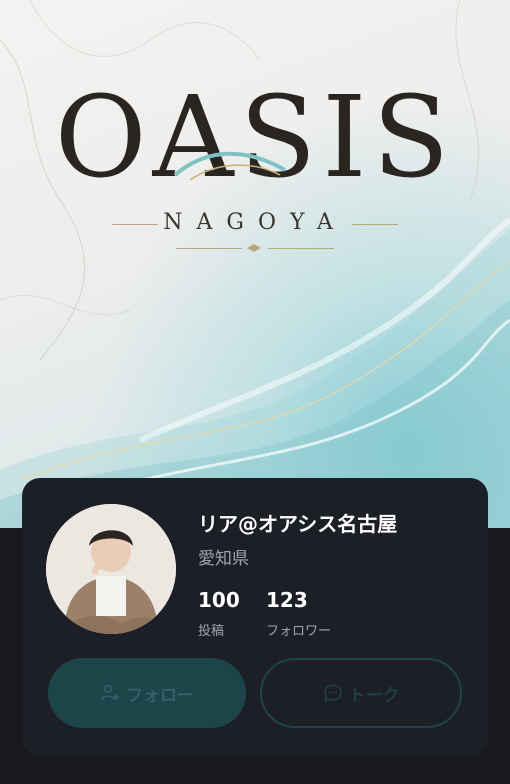  What do you see at coordinates (333, 693) in the screenshot?
I see `chat-bubble-icon` at bounding box center [333, 693].